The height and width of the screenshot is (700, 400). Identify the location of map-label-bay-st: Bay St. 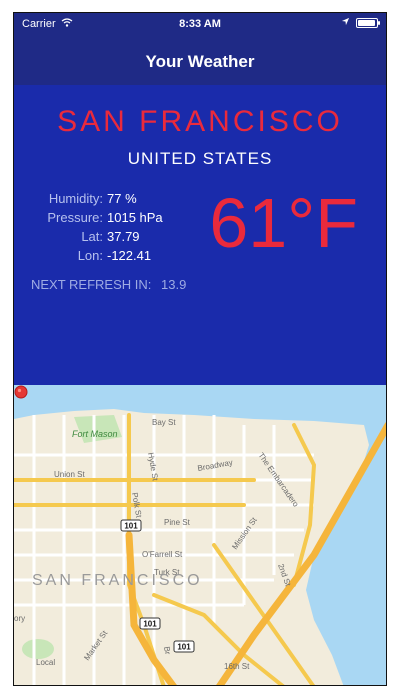
(164, 422).